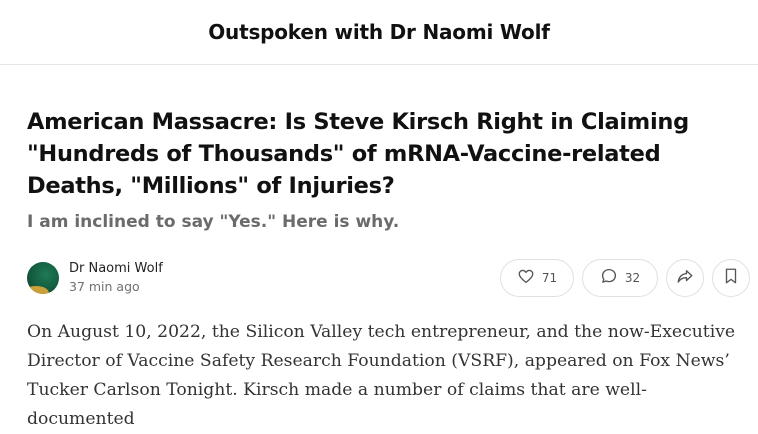  Describe the element at coordinates (549, 278) in the screenshot. I see `like-count: 71` at that location.